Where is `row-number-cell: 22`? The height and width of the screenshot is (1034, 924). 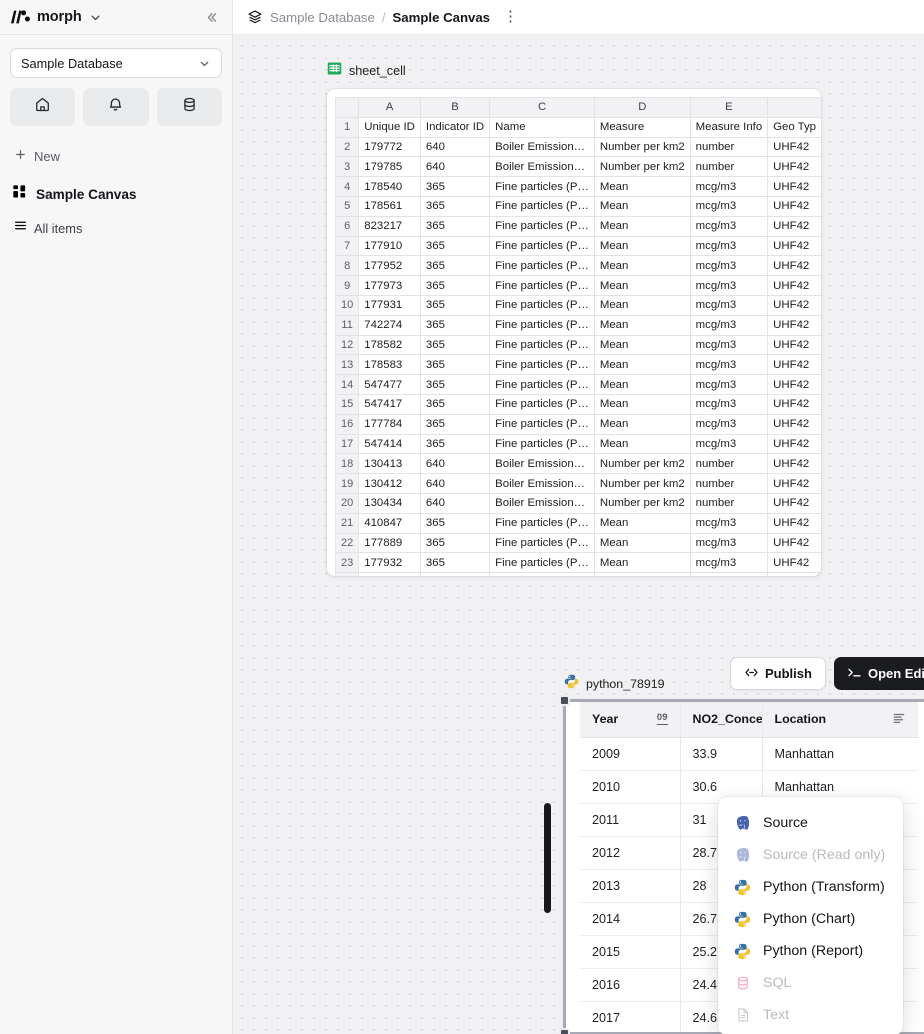 row-number-cell: 22 is located at coordinates (347, 543).